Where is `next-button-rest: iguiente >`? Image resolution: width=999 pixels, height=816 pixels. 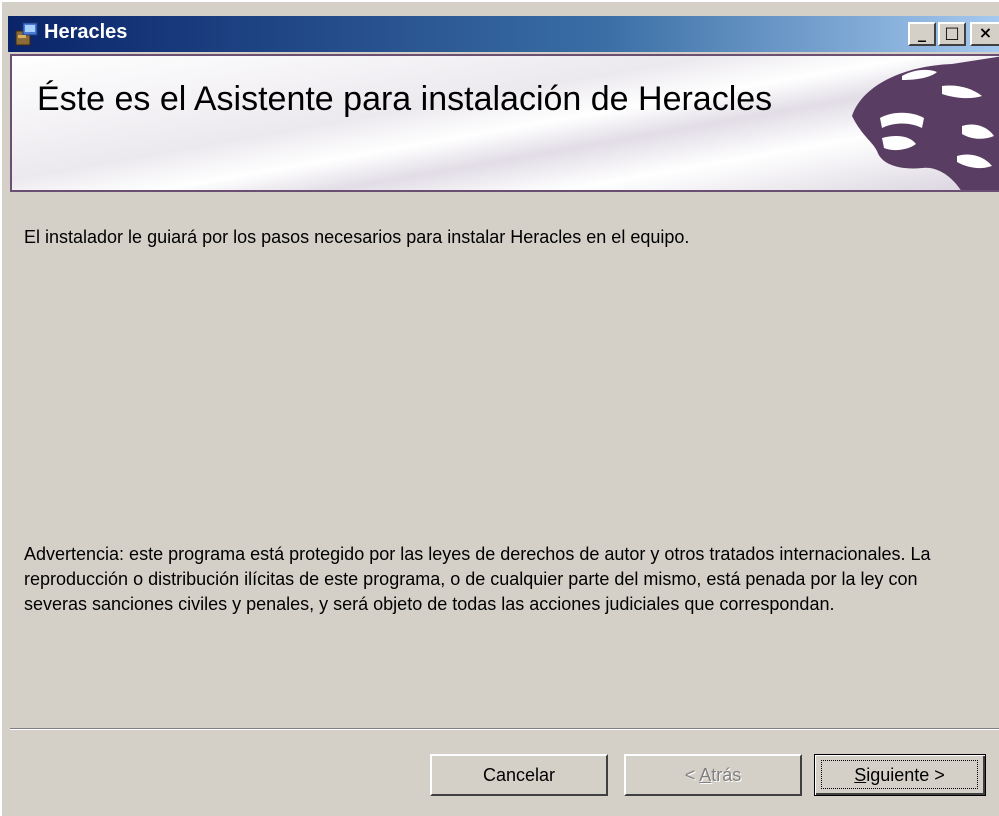
next-button-rest: iguiente > is located at coordinates (905, 775).